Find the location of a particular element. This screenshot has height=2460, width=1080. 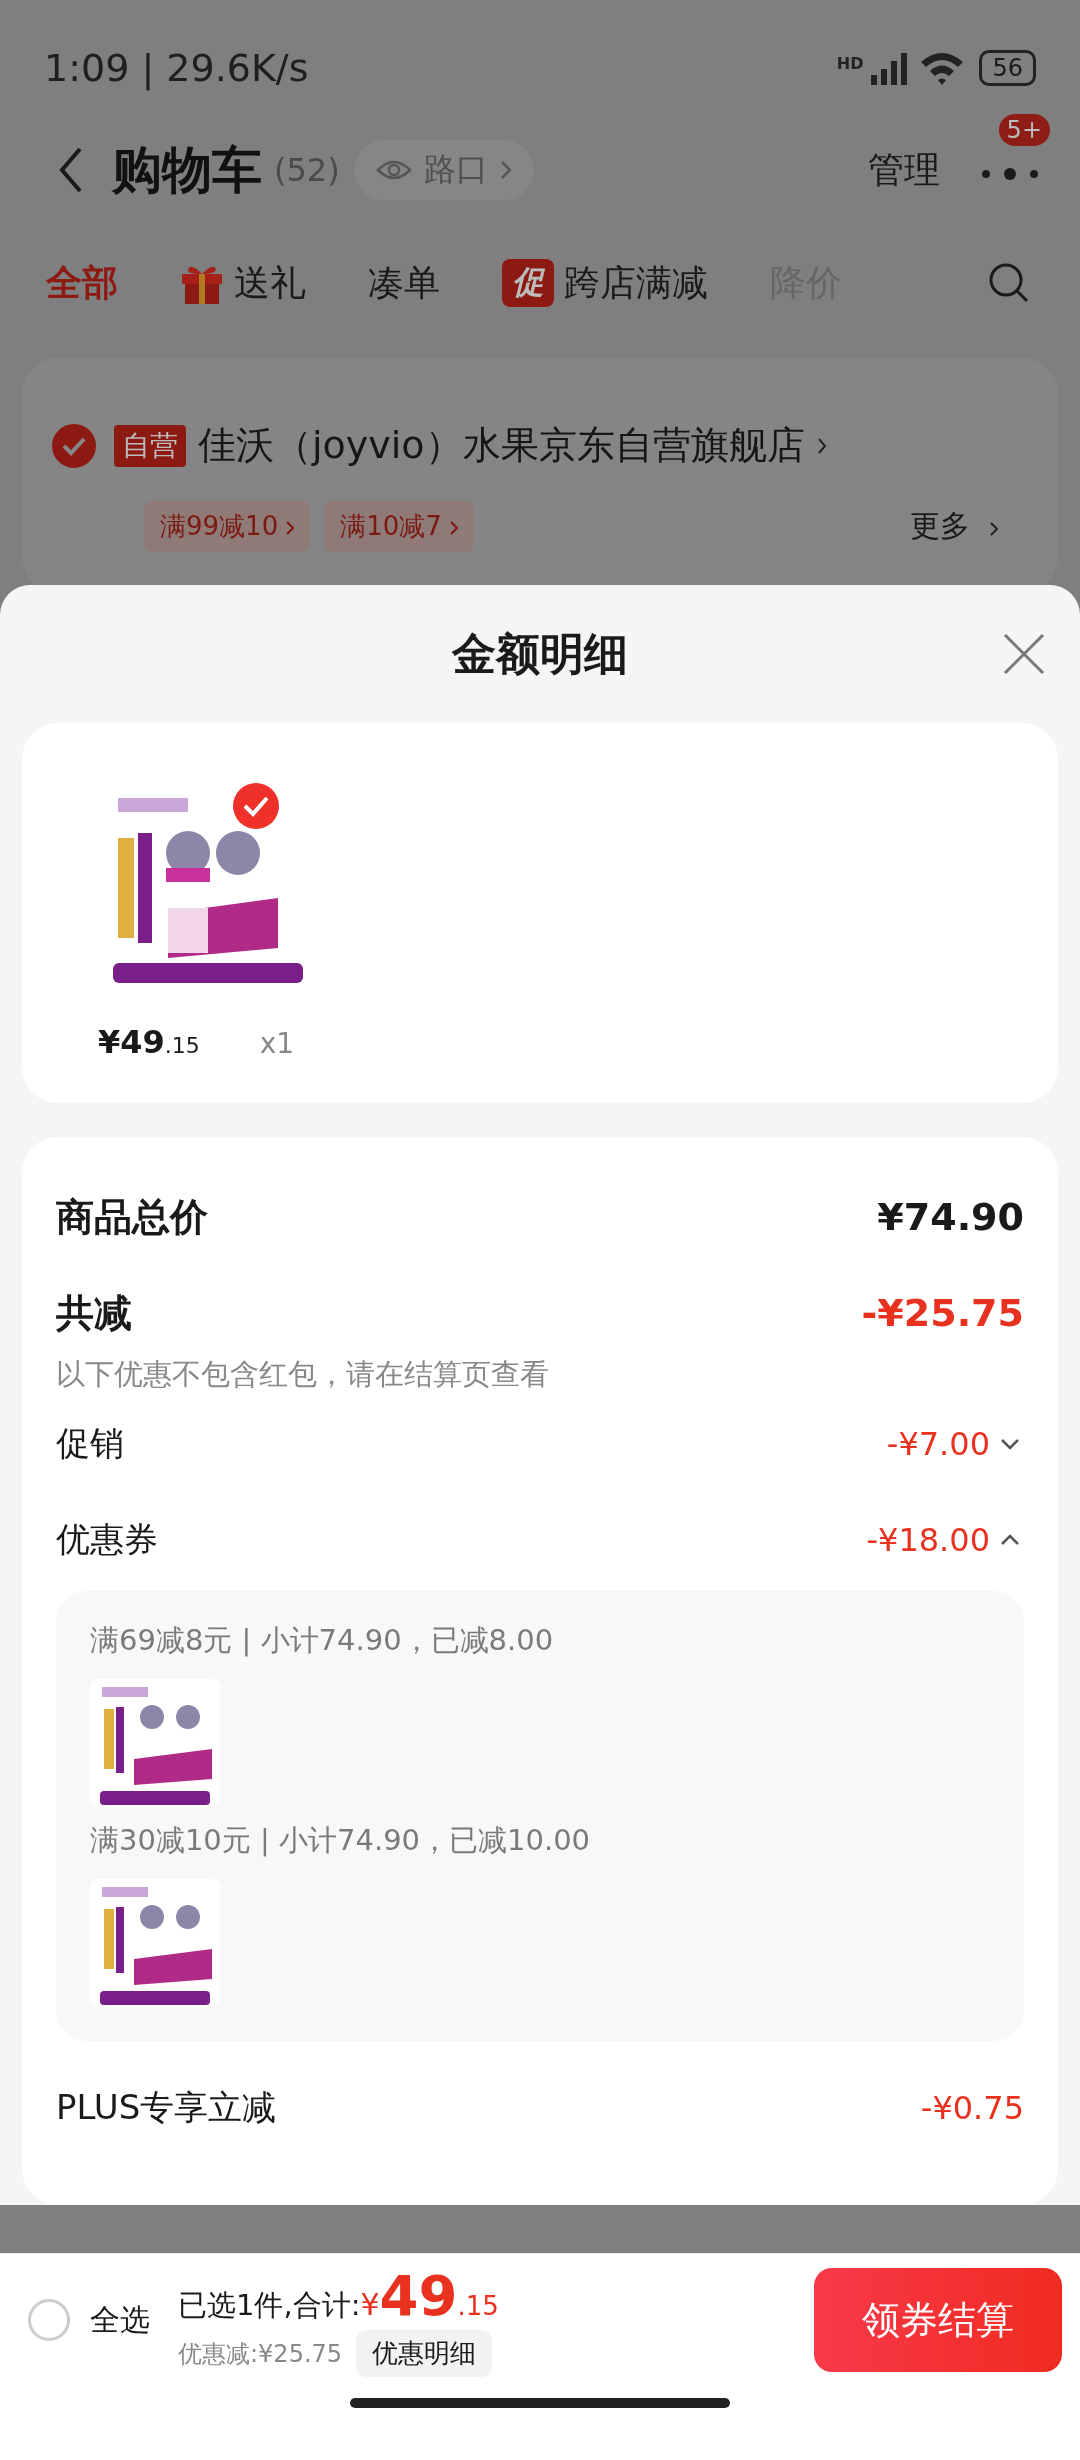

filter-tab: 全部 is located at coordinates (82, 283).